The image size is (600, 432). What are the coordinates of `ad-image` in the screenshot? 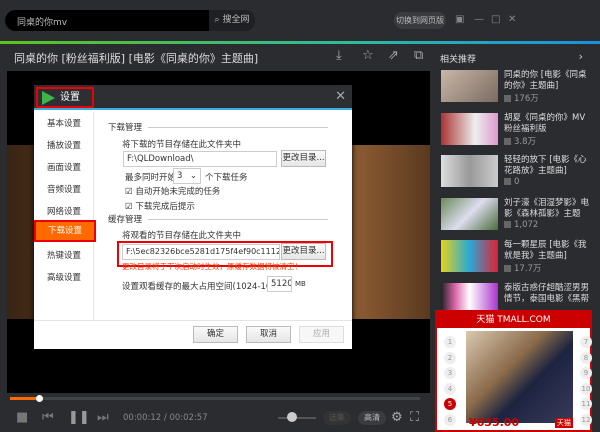 It's located at (519, 377).